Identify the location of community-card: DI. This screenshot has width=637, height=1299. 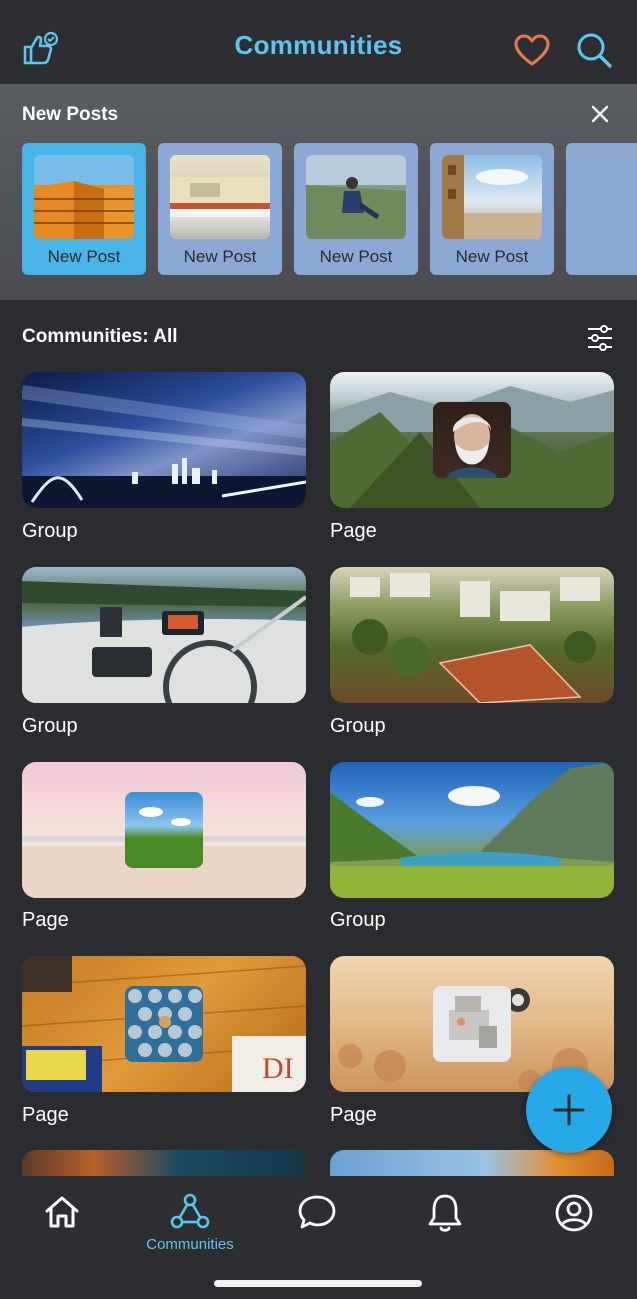
(164, 1024).